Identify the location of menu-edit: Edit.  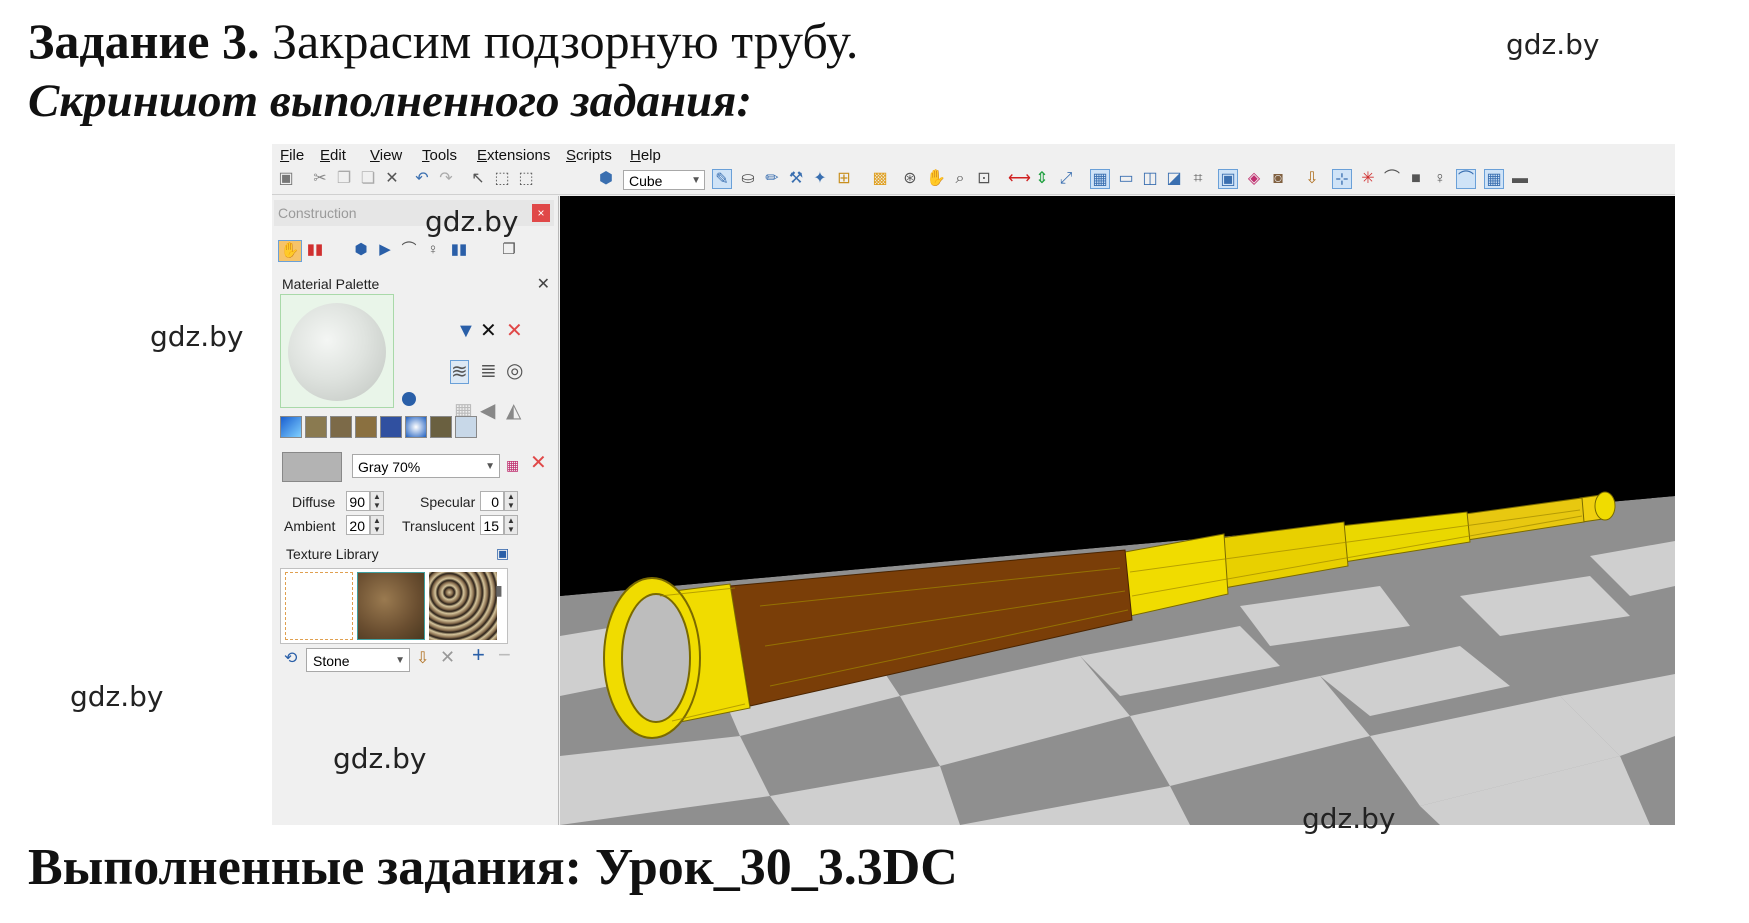
(333, 155).